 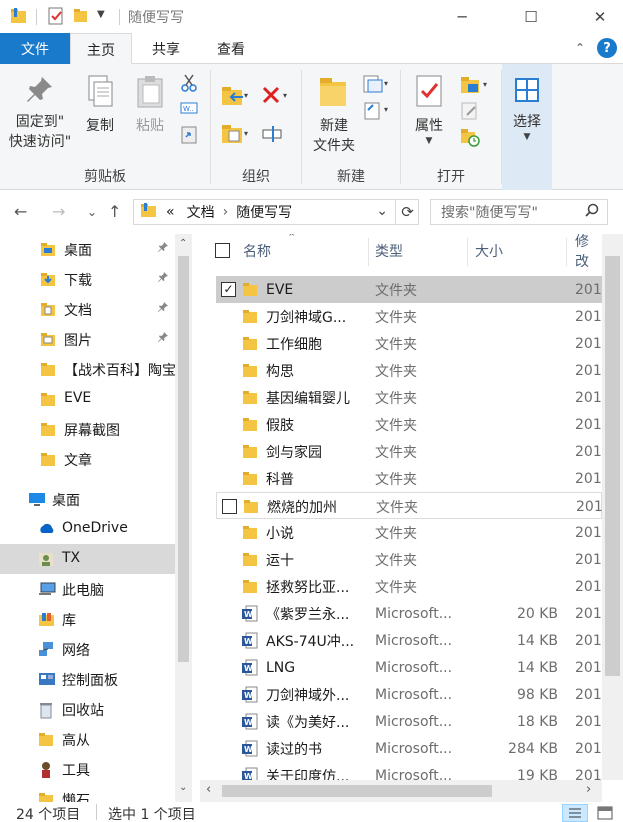 What do you see at coordinates (87, 559) in the screenshot?
I see `nav-item: TX` at bounding box center [87, 559].